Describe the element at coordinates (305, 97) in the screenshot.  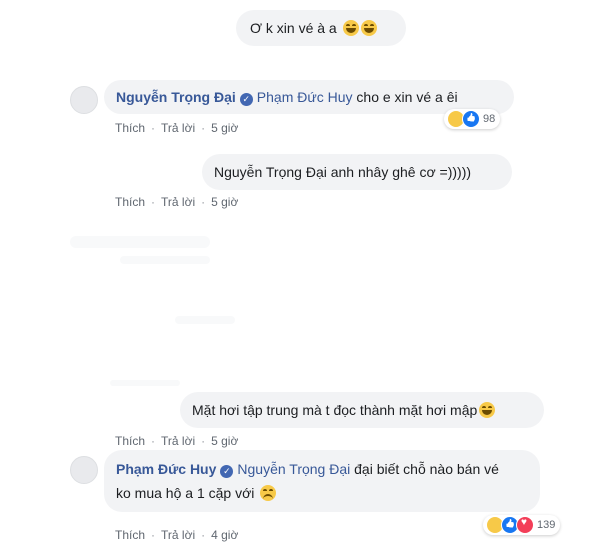
I see `comment-mention: Phạm Đức Huy` at that location.